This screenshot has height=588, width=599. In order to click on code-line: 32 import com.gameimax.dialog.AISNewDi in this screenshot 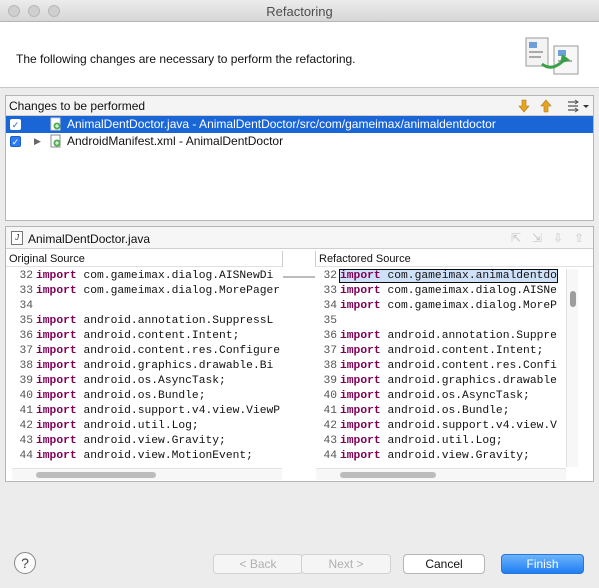, I will do `click(147, 276)`.